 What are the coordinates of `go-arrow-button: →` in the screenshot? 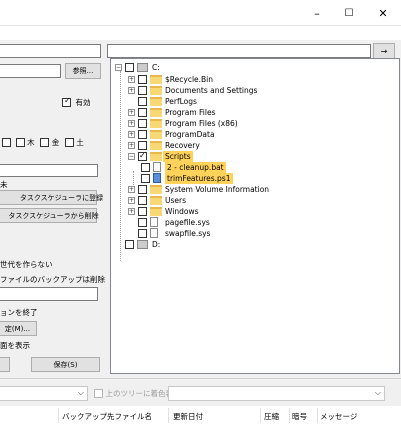 It's located at (384, 51).